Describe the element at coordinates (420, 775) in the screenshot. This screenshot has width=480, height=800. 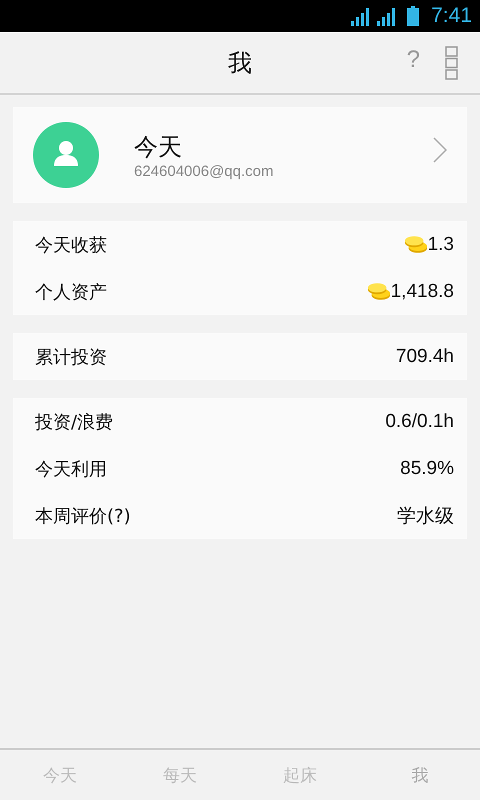
I see `tab: 我` at that location.